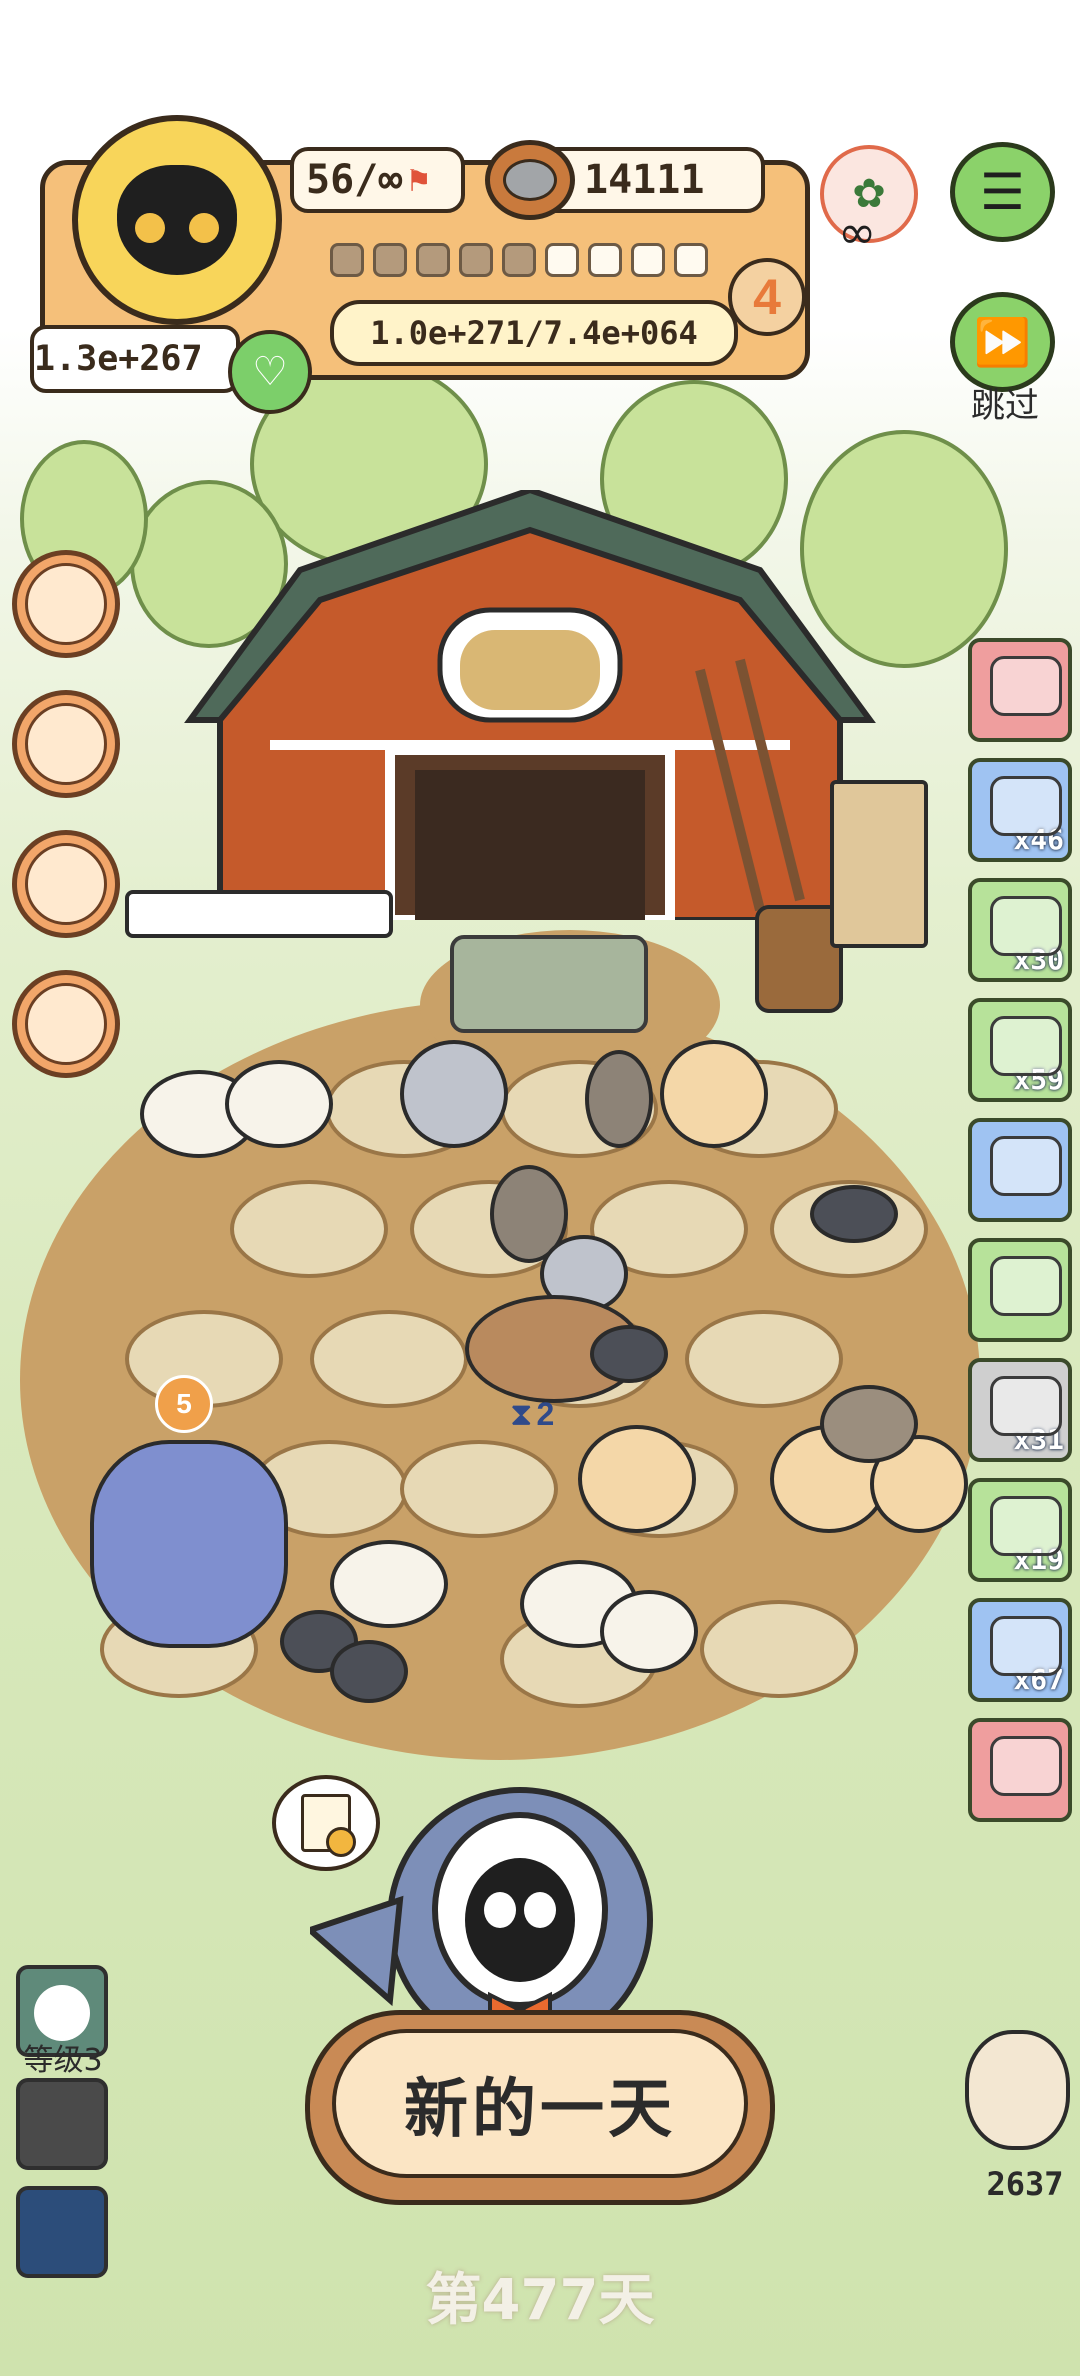 This screenshot has width=1080, height=2376. I want to click on character-icon, so click(66, 744).